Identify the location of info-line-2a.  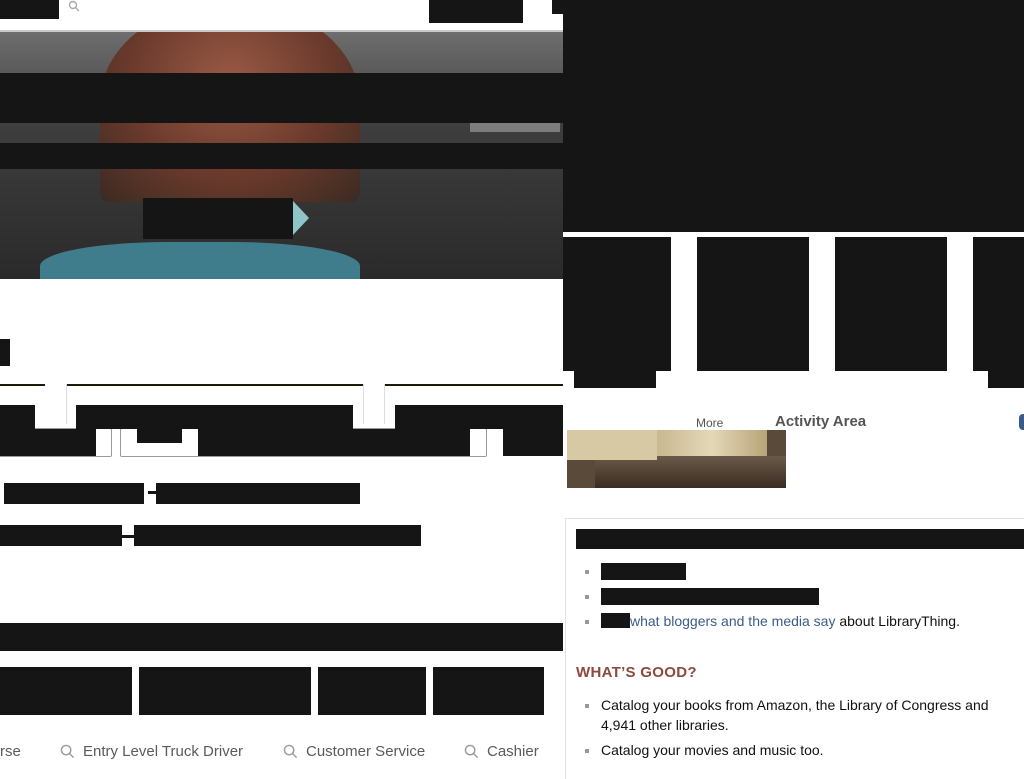
(61, 535).